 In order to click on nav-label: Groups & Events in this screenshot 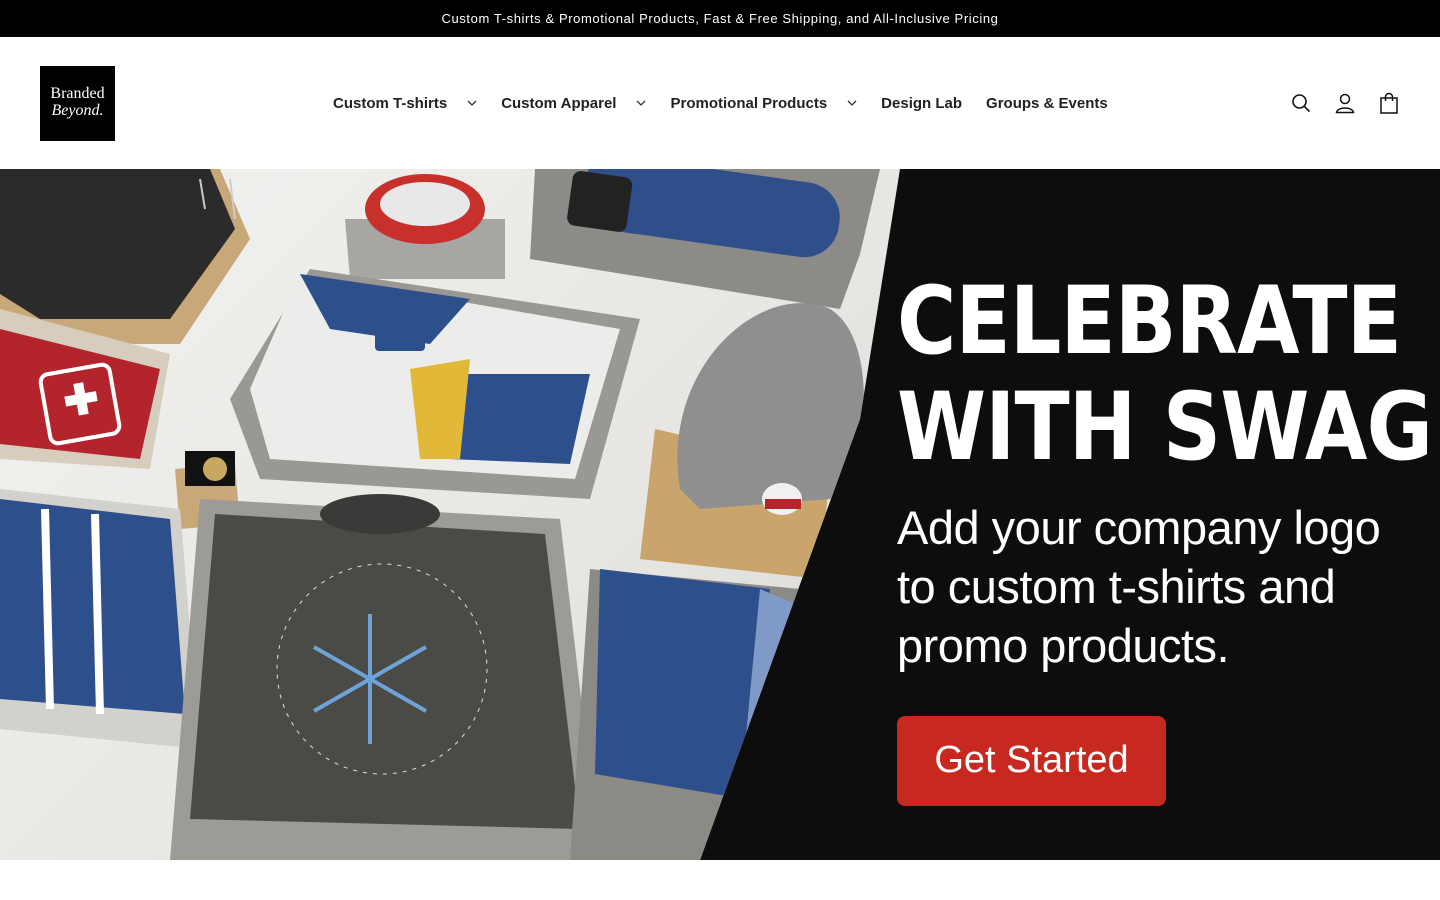, I will do `click(1047, 103)`.